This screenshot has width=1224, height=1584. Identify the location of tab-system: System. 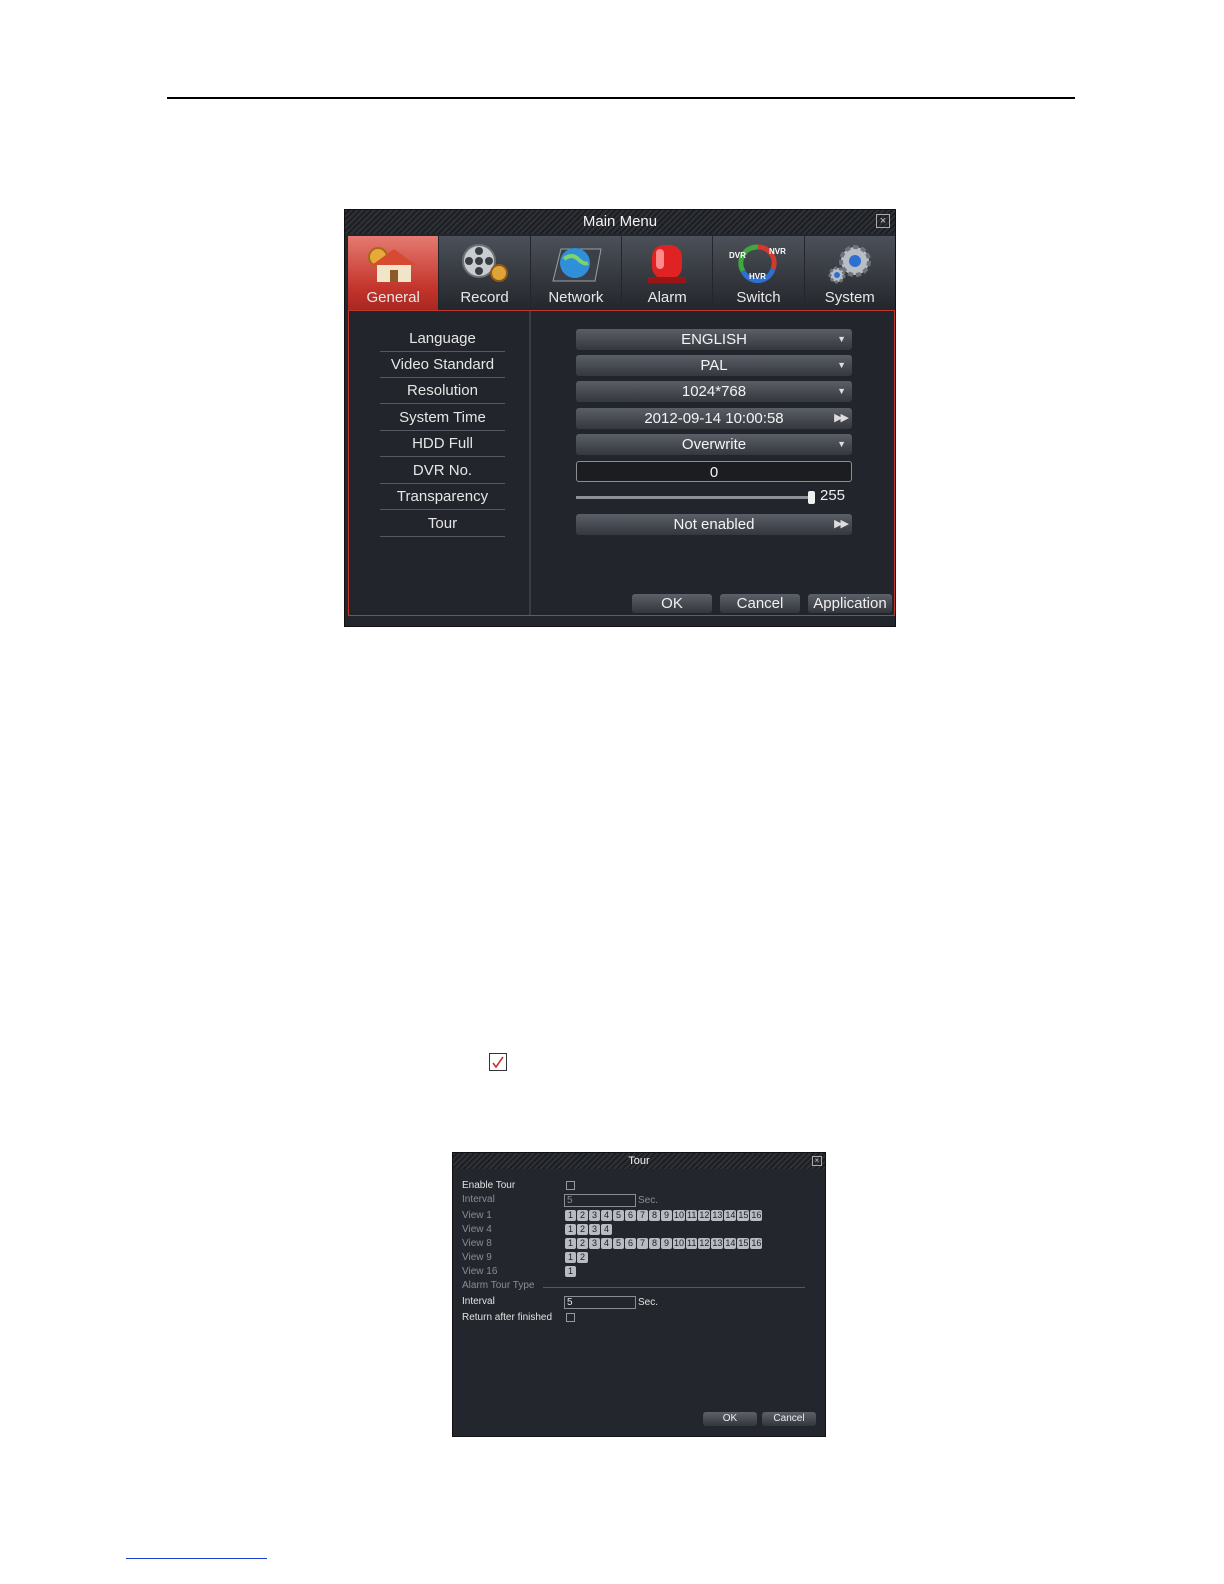
(849, 273).